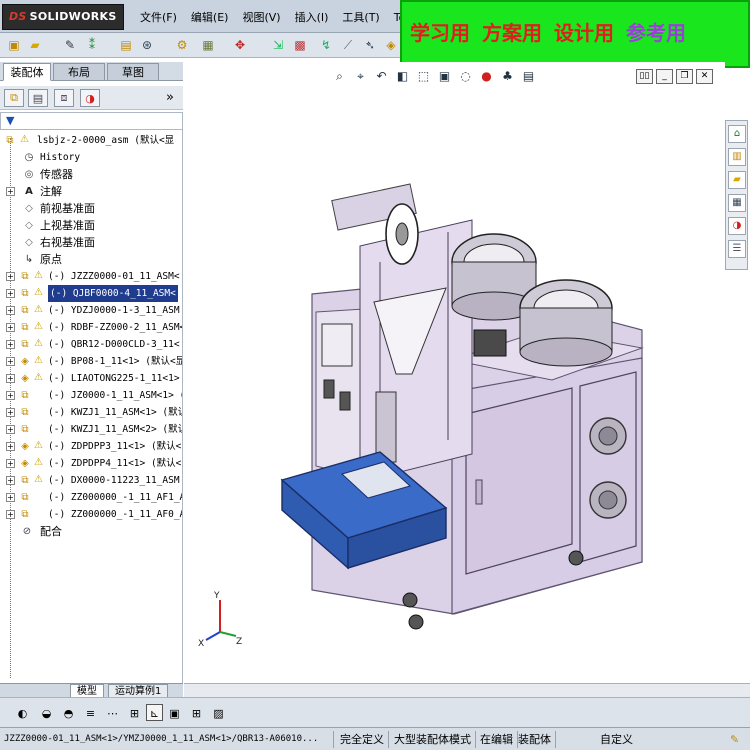 Image resolution: width=750 pixels, height=750 pixels. I want to click on file-explorer-icon: ▰, so click(737, 180).